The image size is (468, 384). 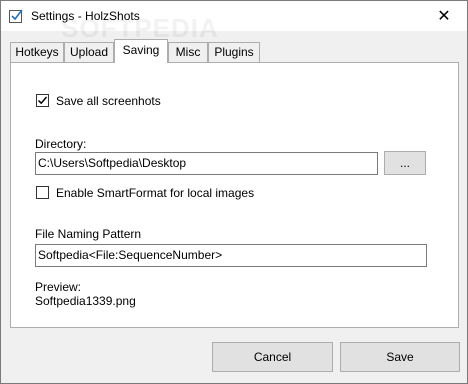 I want to click on tab-upload: Upload, so click(x=89, y=52).